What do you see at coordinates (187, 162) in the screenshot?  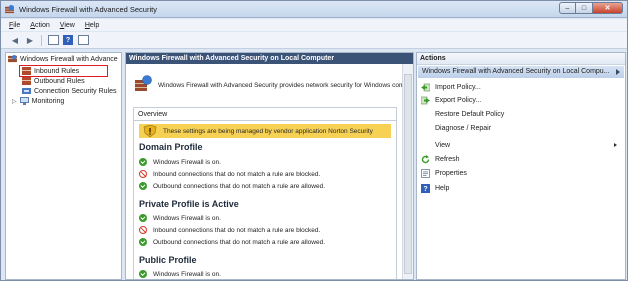 I see `domain-status-firewall-text: Windows Firewall is on.` at bounding box center [187, 162].